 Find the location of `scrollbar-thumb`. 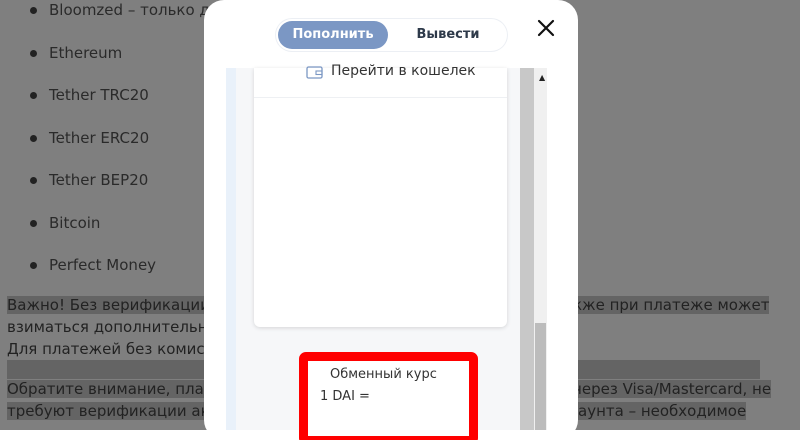

scrollbar-thumb is located at coordinates (540, 376).